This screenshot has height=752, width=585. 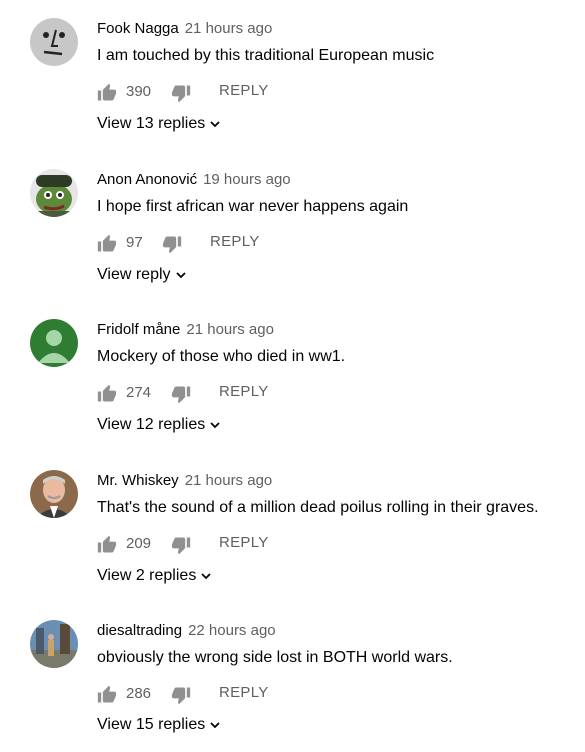 I want to click on view-replies-label: View reply, so click(x=134, y=274).